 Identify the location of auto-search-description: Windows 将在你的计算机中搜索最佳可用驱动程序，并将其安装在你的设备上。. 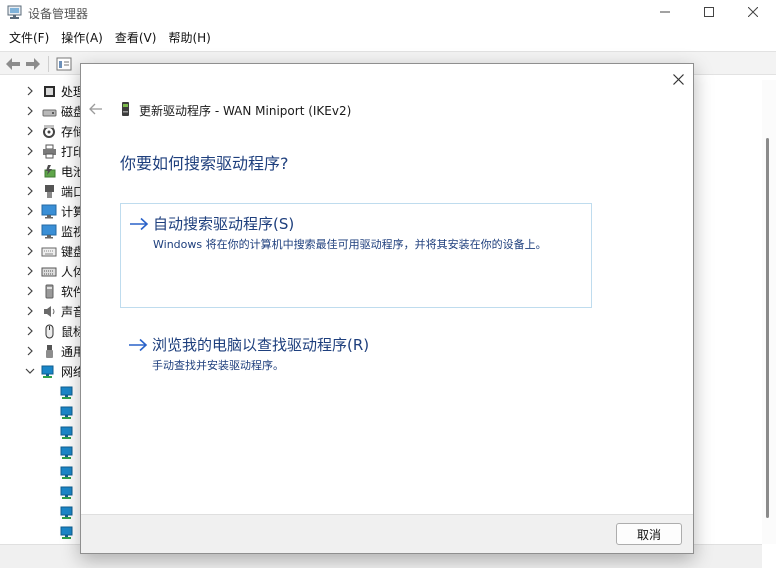
(350, 244).